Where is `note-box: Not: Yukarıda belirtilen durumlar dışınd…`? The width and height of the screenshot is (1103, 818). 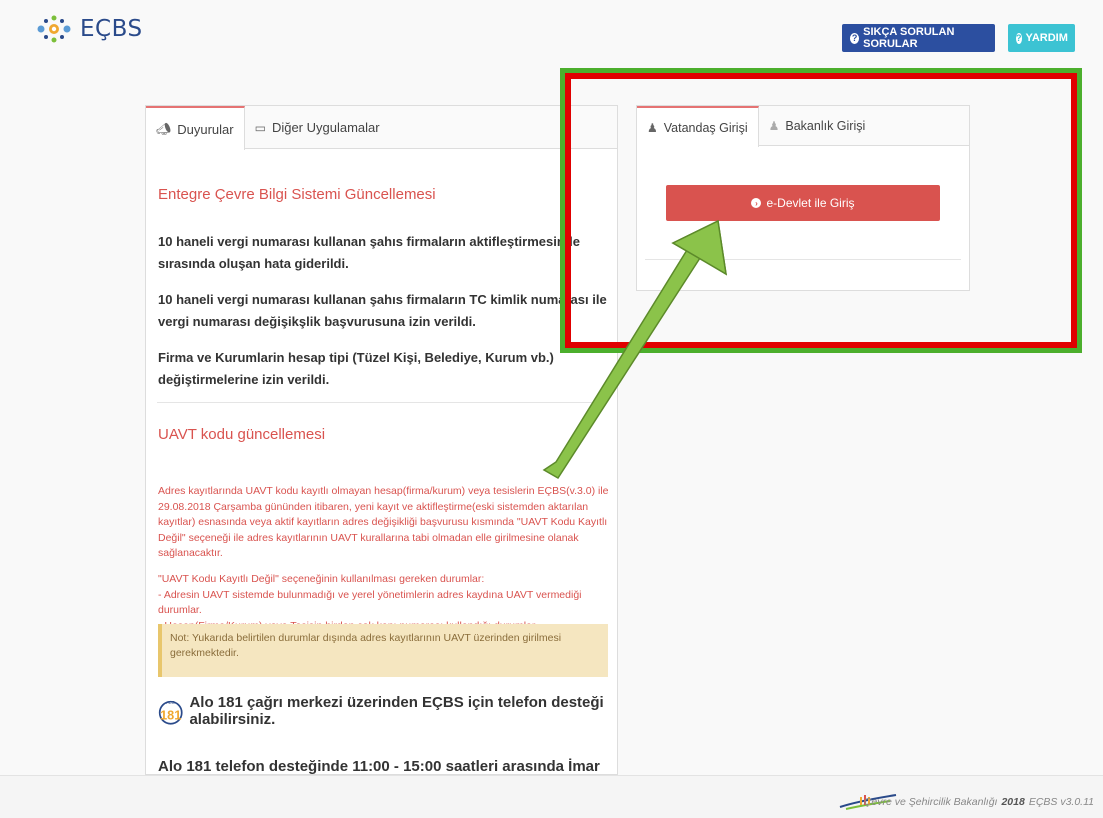 note-box: Not: Yukarıda belirtilen durumlar dışınd… is located at coordinates (383, 650).